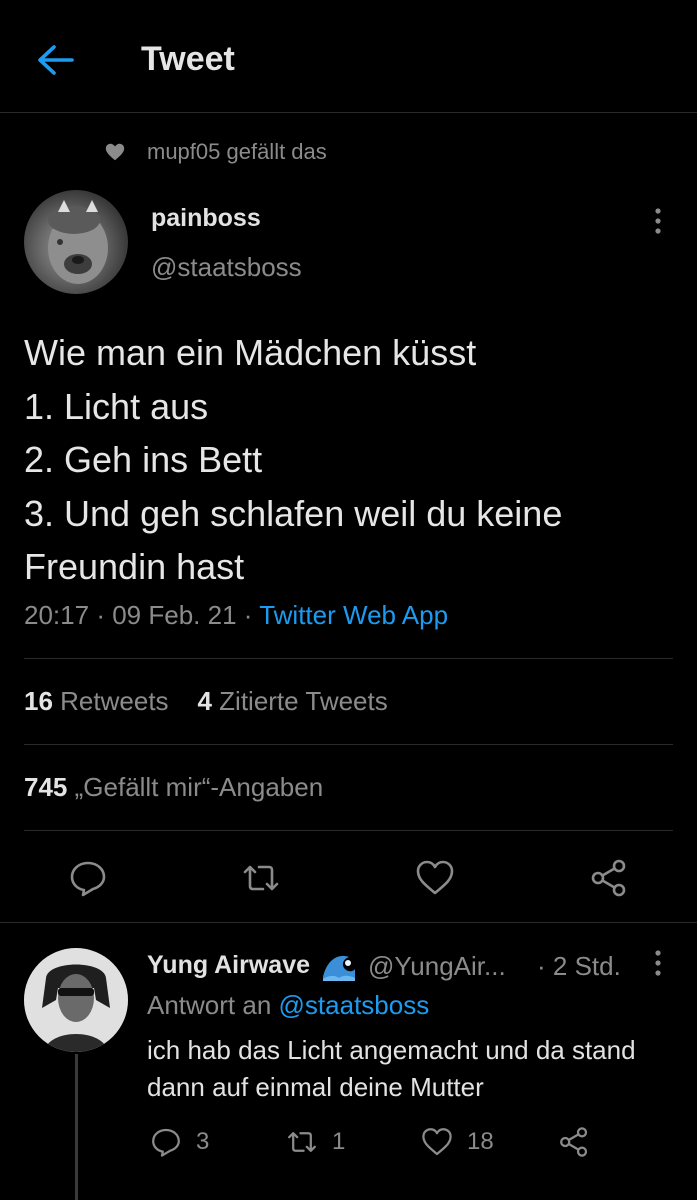  Describe the element at coordinates (237, 152) in the screenshot. I see `social-context-text: mupf05 gefällt das` at that location.